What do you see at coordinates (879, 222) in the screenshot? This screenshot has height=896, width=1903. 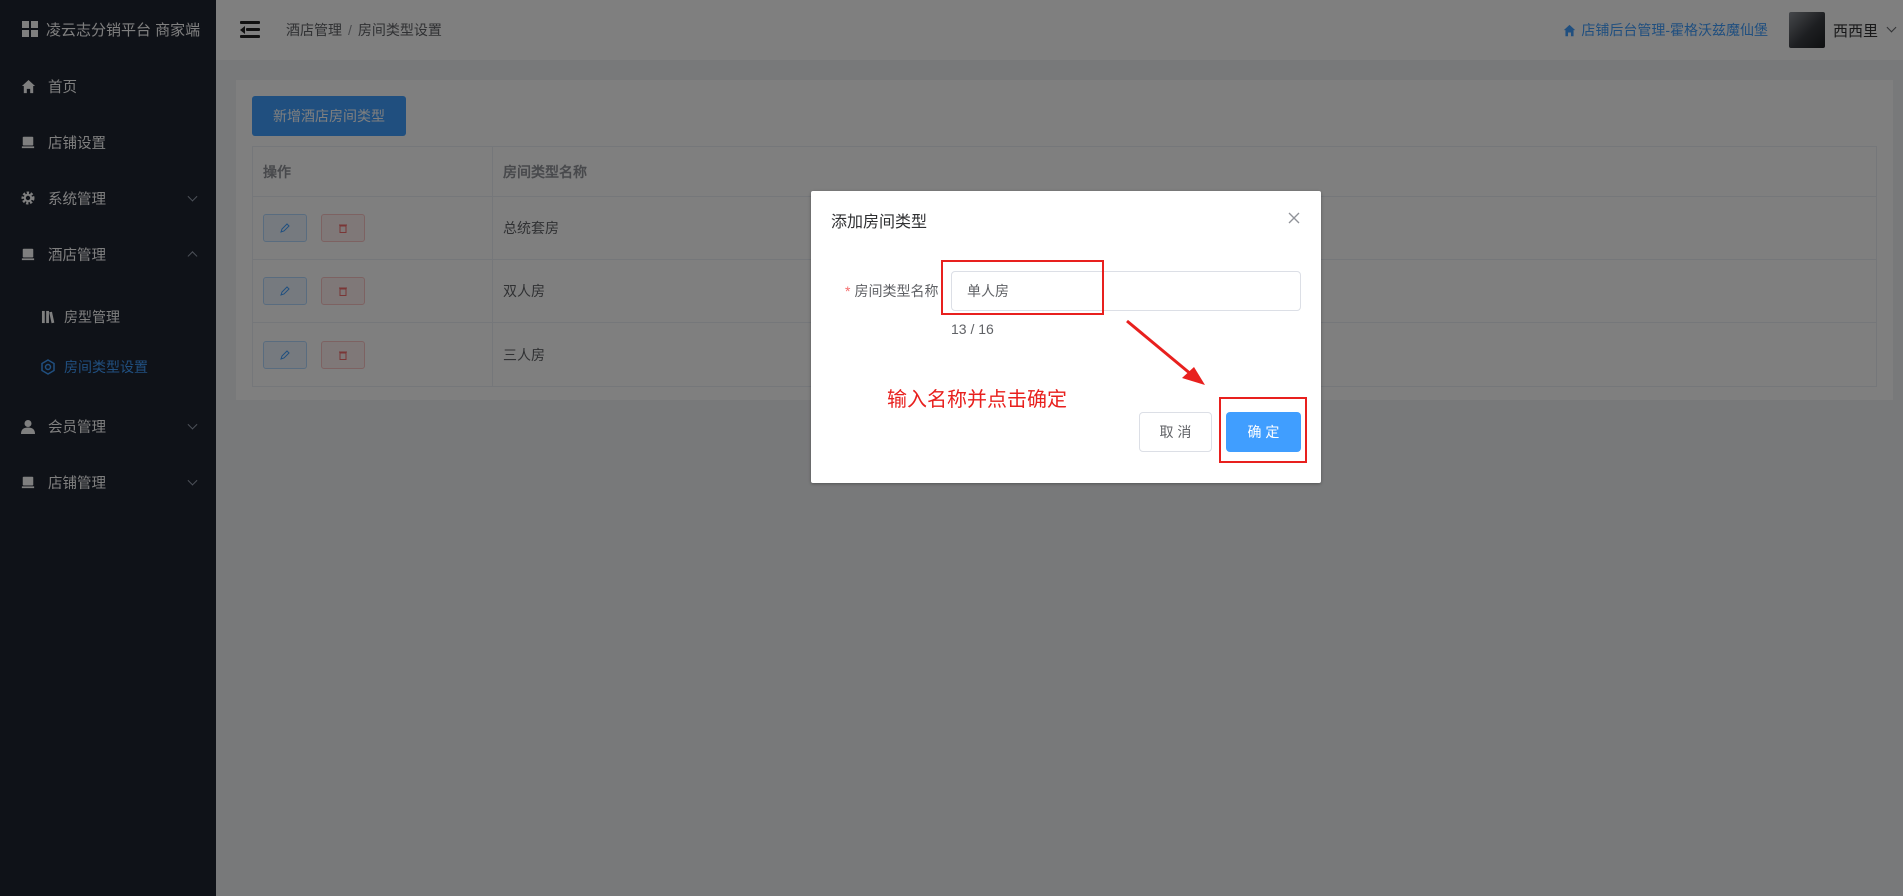 I see `dialog-title: 添加房间类型` at bounding box center [879, 222].